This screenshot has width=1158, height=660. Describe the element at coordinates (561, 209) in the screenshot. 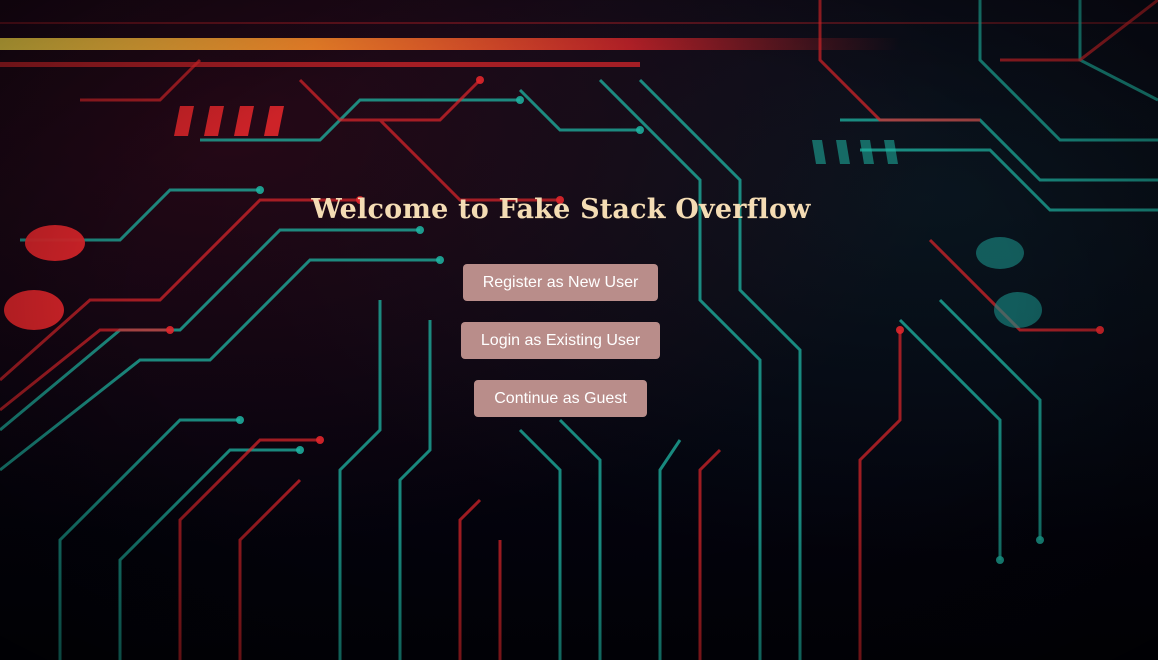

I see `page-title: Welcome to Fake Stack Overflow` at that location.